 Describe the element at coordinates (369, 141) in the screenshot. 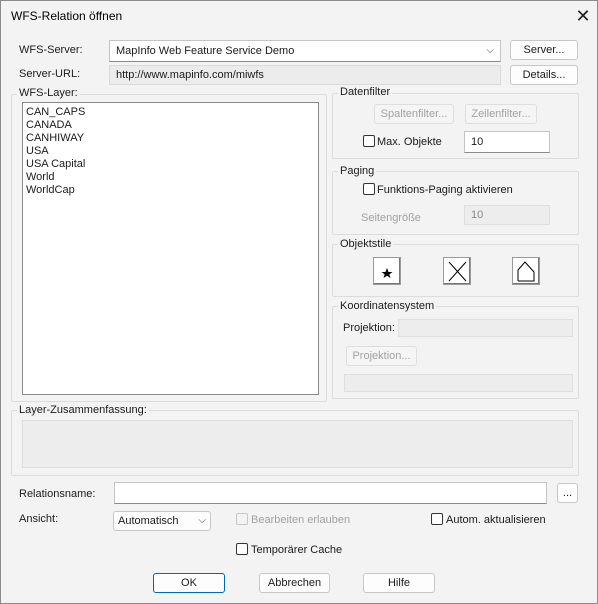

I see `max-objects-checkbox` at that location.